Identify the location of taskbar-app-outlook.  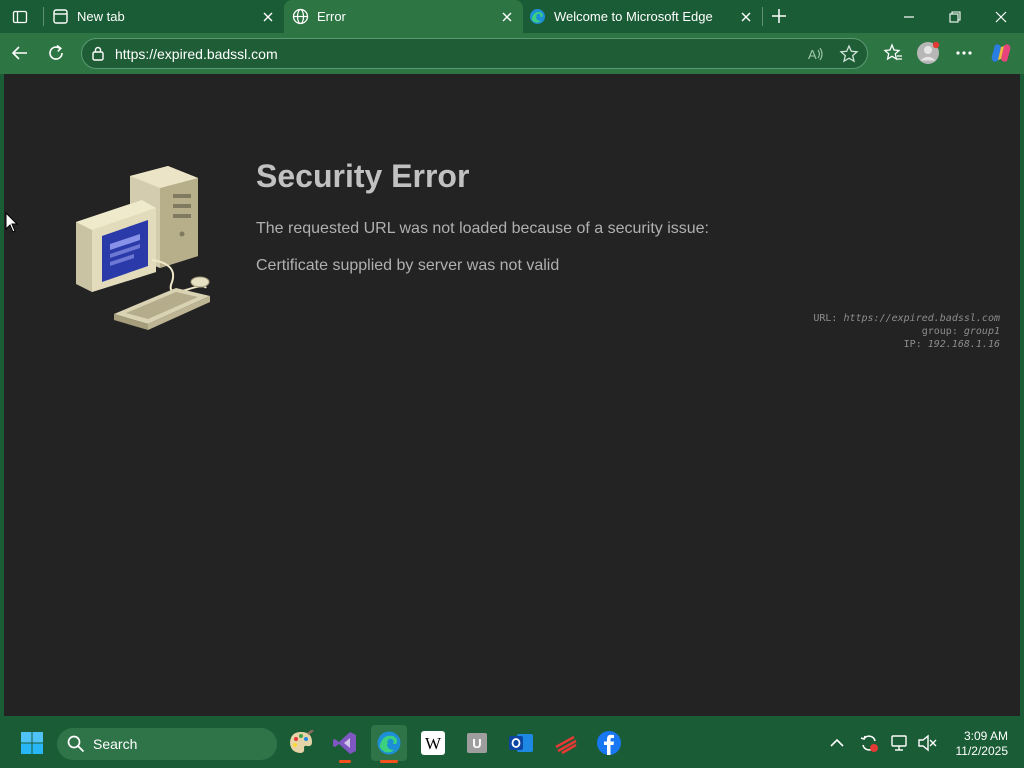
(521, 743).